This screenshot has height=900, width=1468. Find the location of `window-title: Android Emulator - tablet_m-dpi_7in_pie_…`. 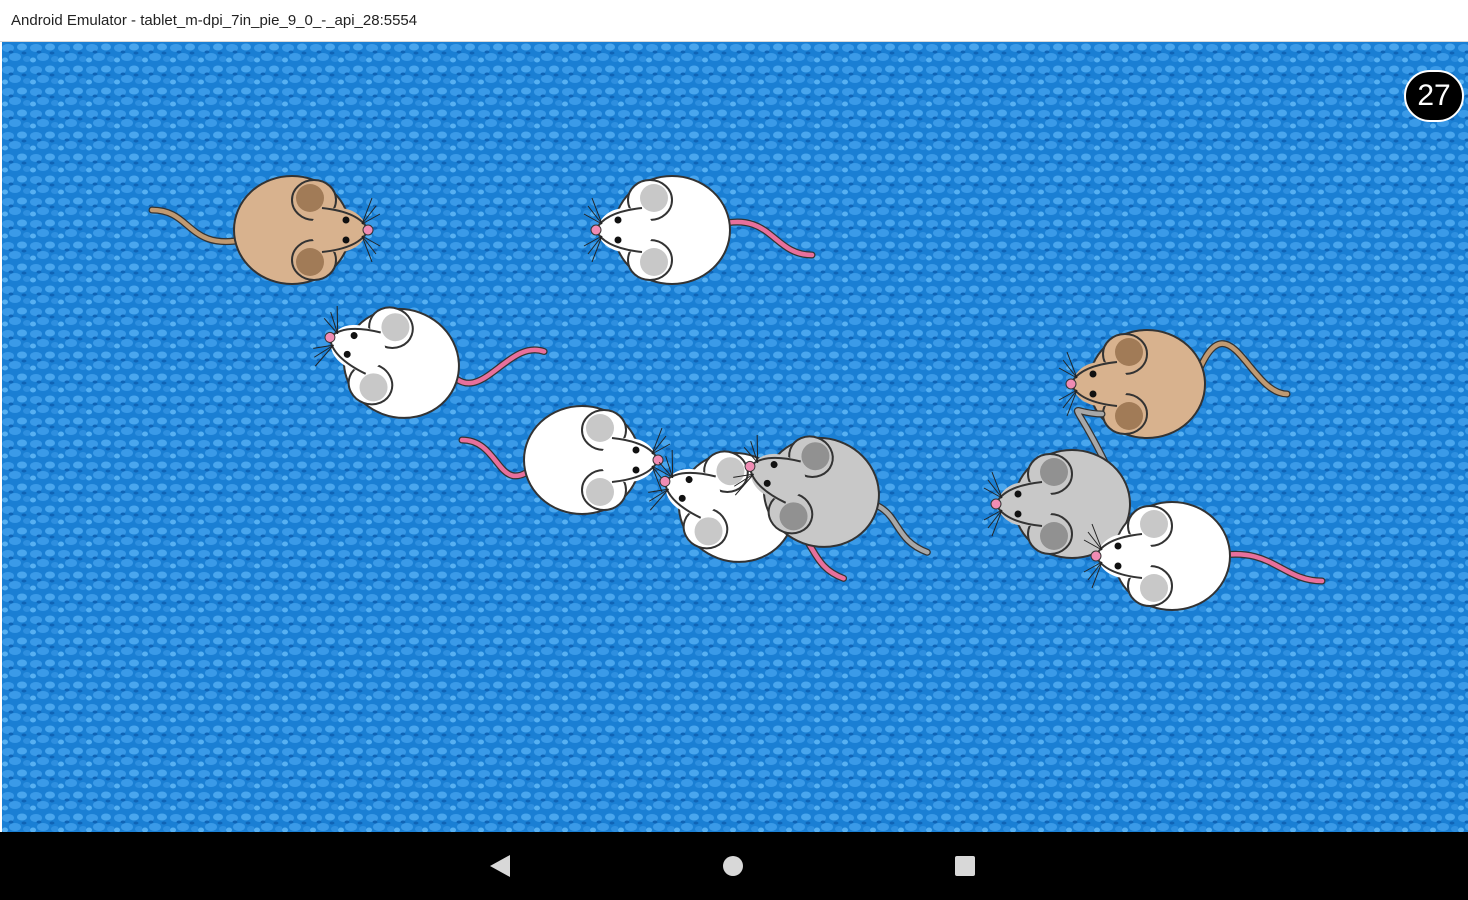

window-title: Android Emulator - tablet_m-dpi_7in_pie_… is located at coordinates (214, 20).